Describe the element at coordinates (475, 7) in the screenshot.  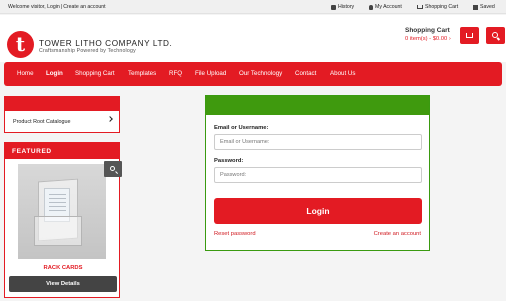
I see `floppy-disk-icon` at that location.